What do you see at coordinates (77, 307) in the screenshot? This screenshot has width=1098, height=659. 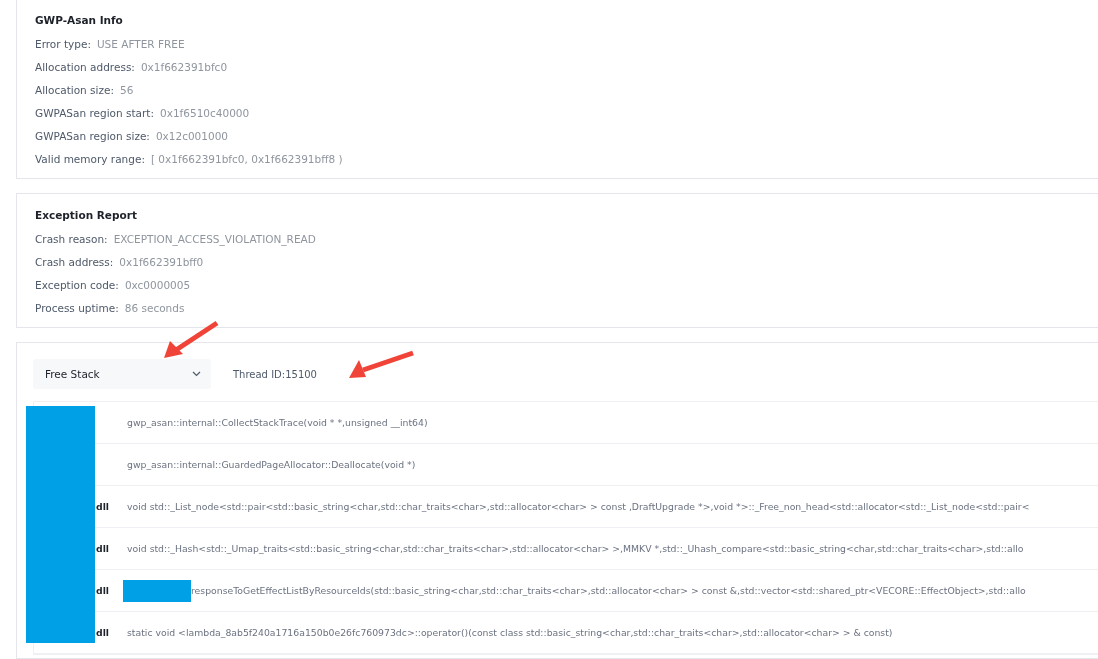 I see `field-label: Process uptime:` at bounding box center [77, 307].